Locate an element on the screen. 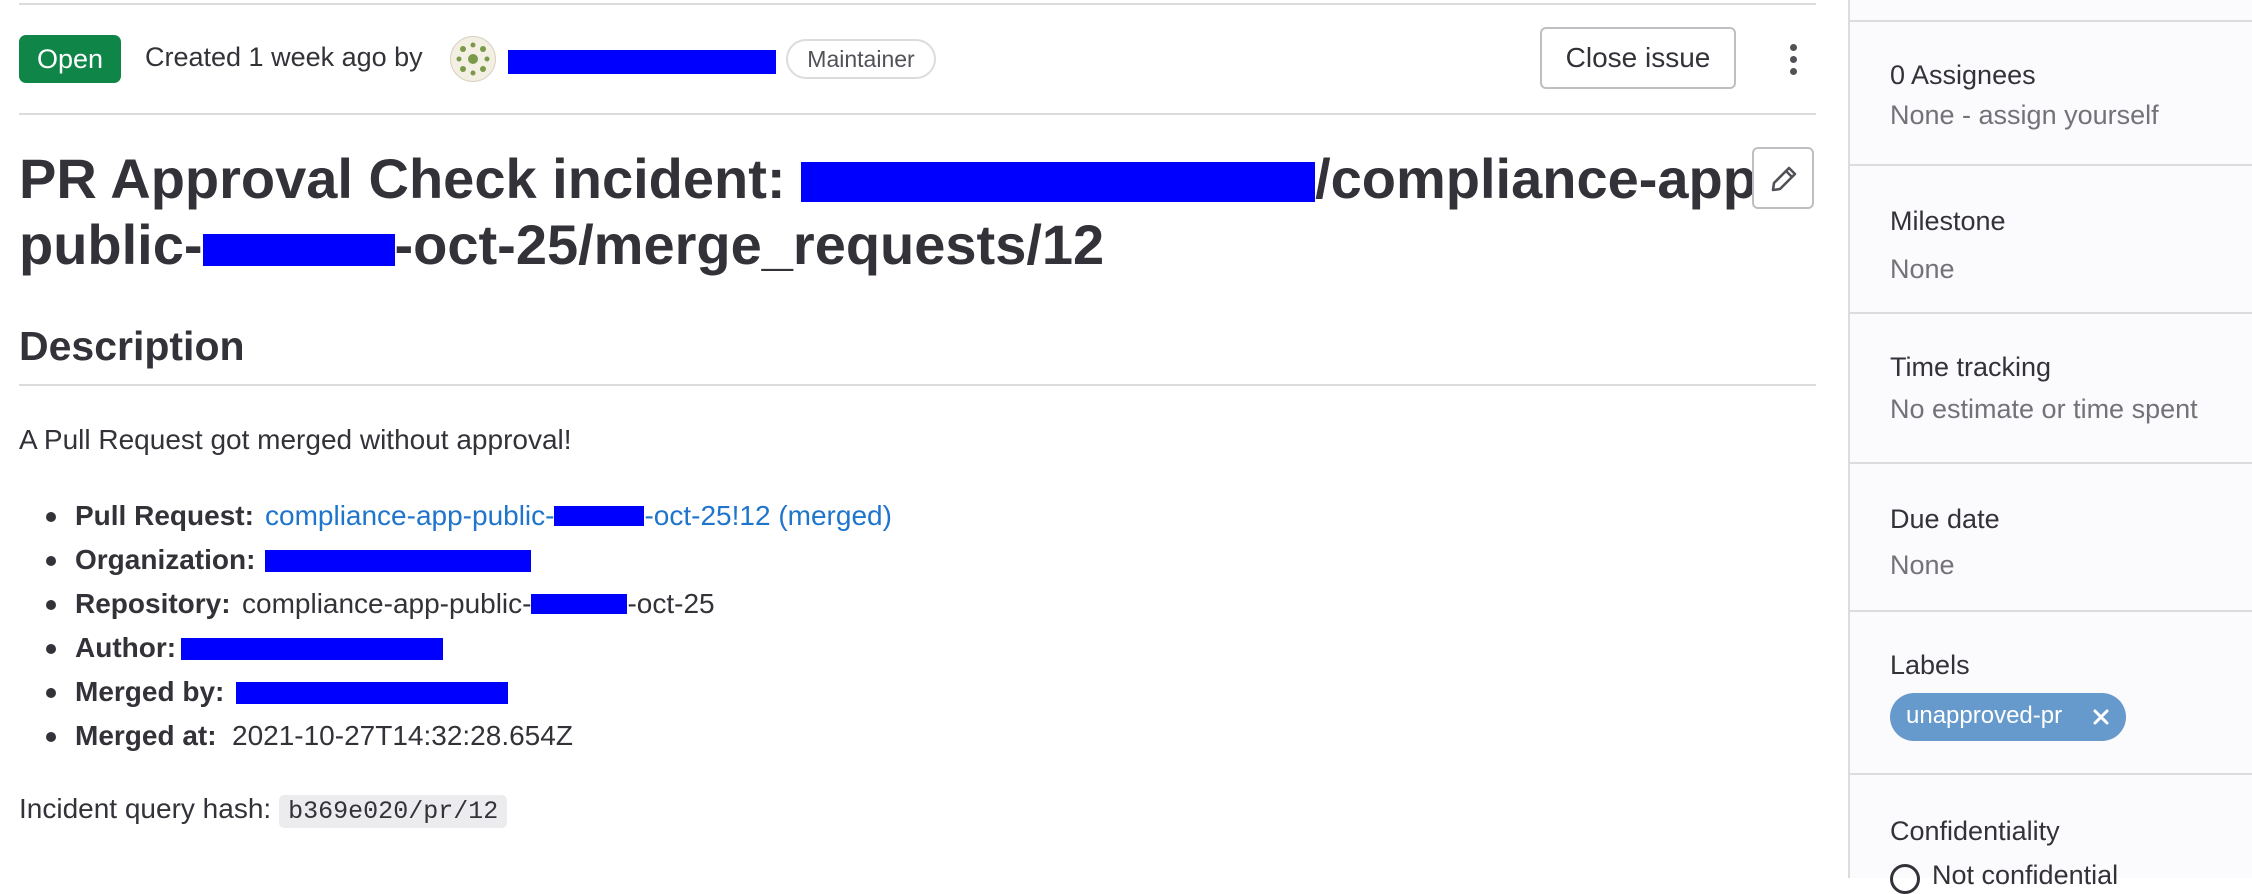 Image resolution: width=2252 pixels, height=894 pixels. assign-yourself-link: None - assign yourself is located at coordinates (2070, 115).